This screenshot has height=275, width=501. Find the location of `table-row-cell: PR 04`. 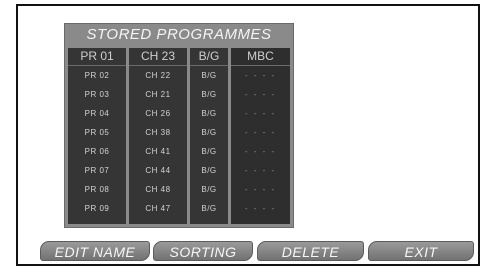

table-row-cell: PR 04 is located at coordinates (97, 113).